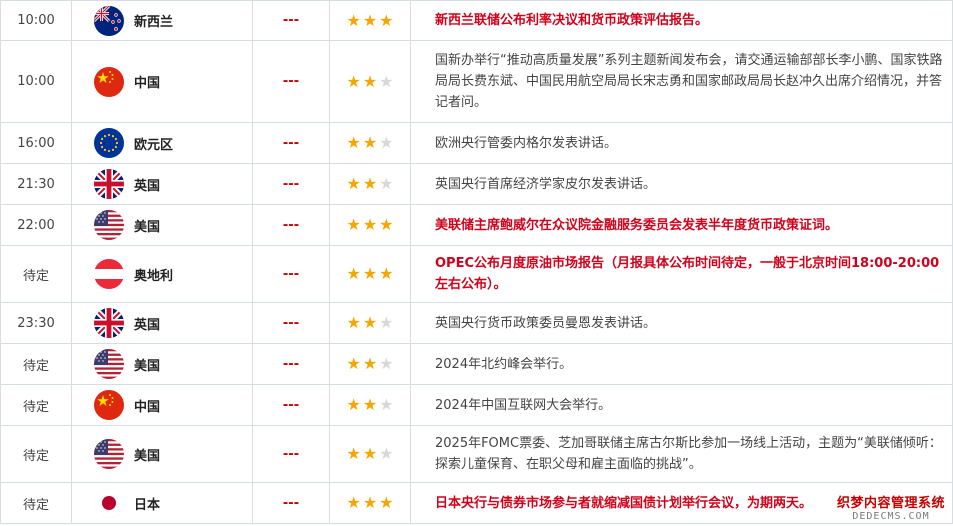  Describe the element at coordinates (36, 184) in the screenshot. I see `event-time: 21:30` at that location.